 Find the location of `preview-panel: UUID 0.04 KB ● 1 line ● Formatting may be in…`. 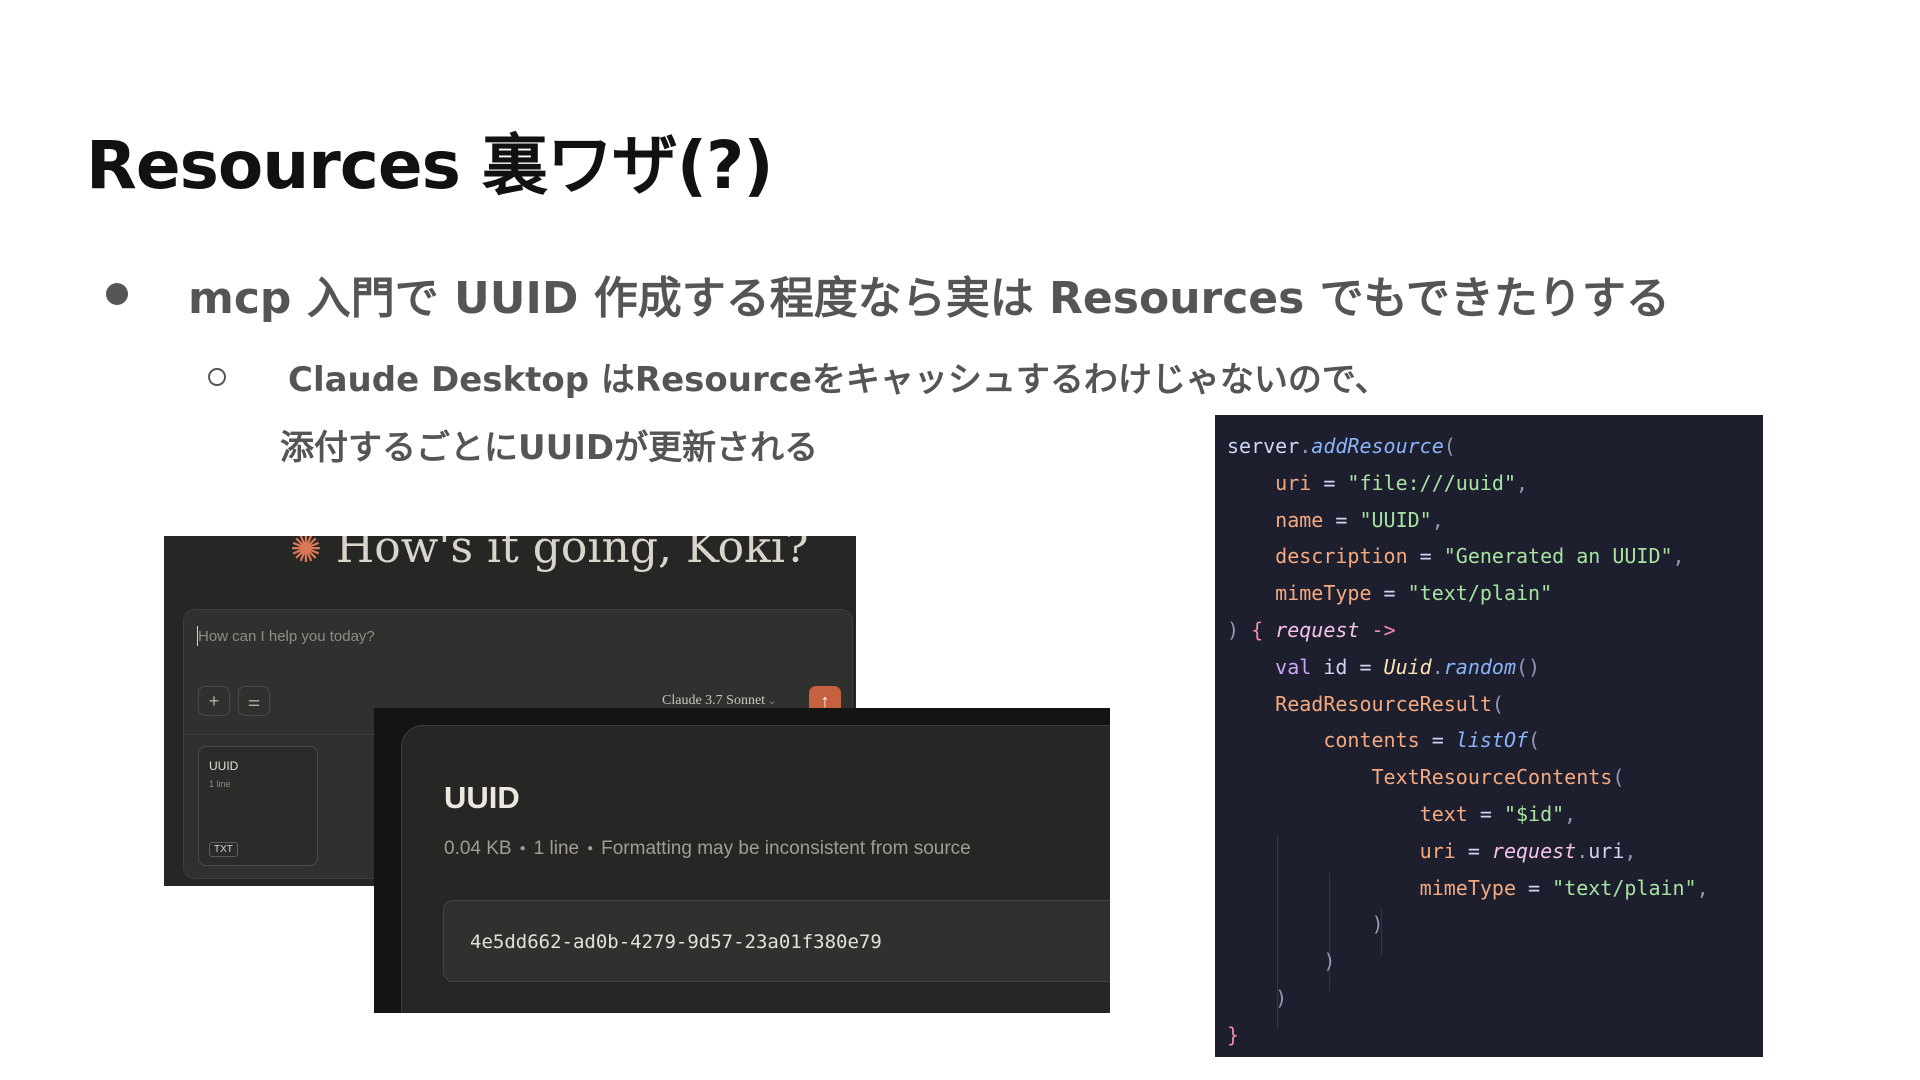

preview-panel: UUID 0.04 KB ● 1 line ● Formatting may be in… is located at coordinates (755, 869).